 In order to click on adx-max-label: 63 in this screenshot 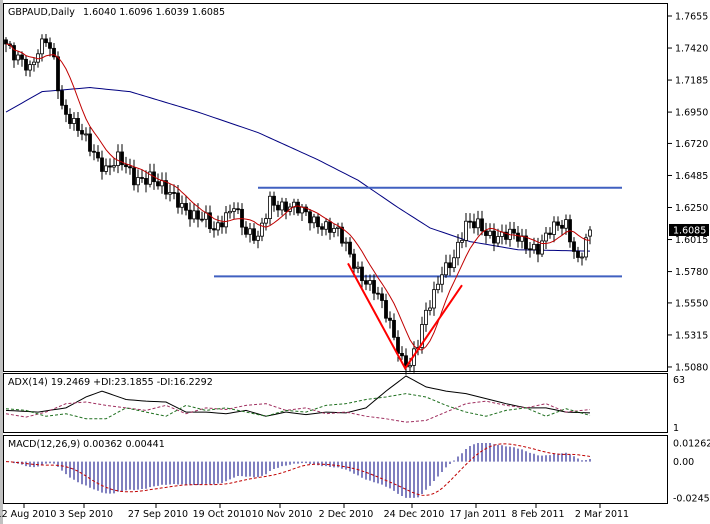, I will do `click(679, 380)`.